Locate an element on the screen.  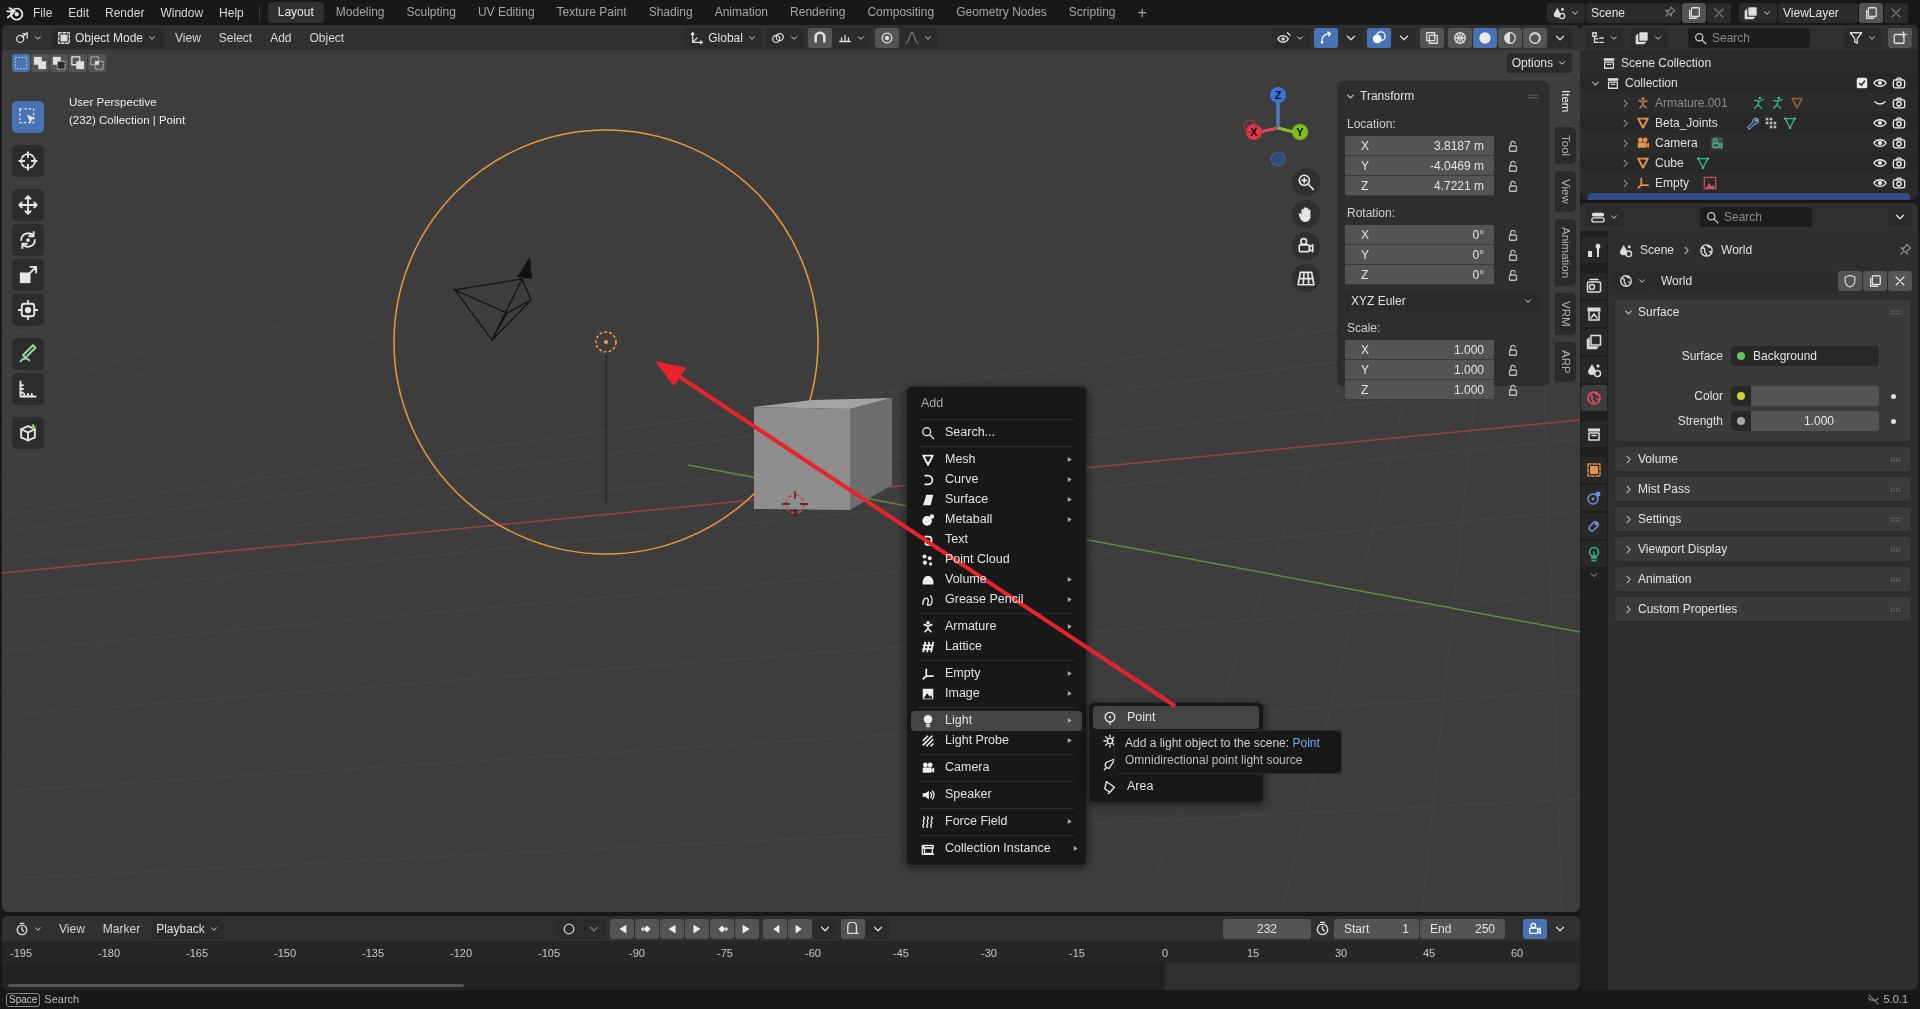
frame-tick-label: -165 is located at coordinates (197, 953).